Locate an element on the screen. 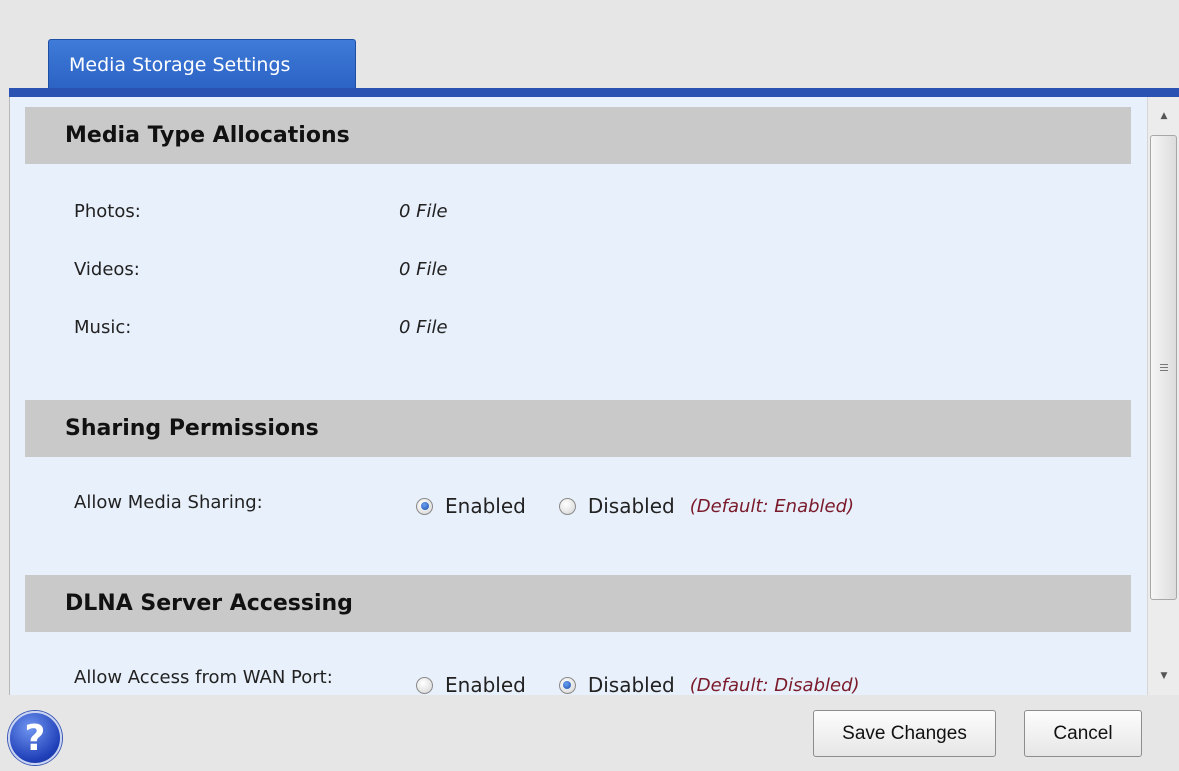 The height and width of the screenshot is (771, 1179). tab-bar-underline is located at coordinates (594, 92).